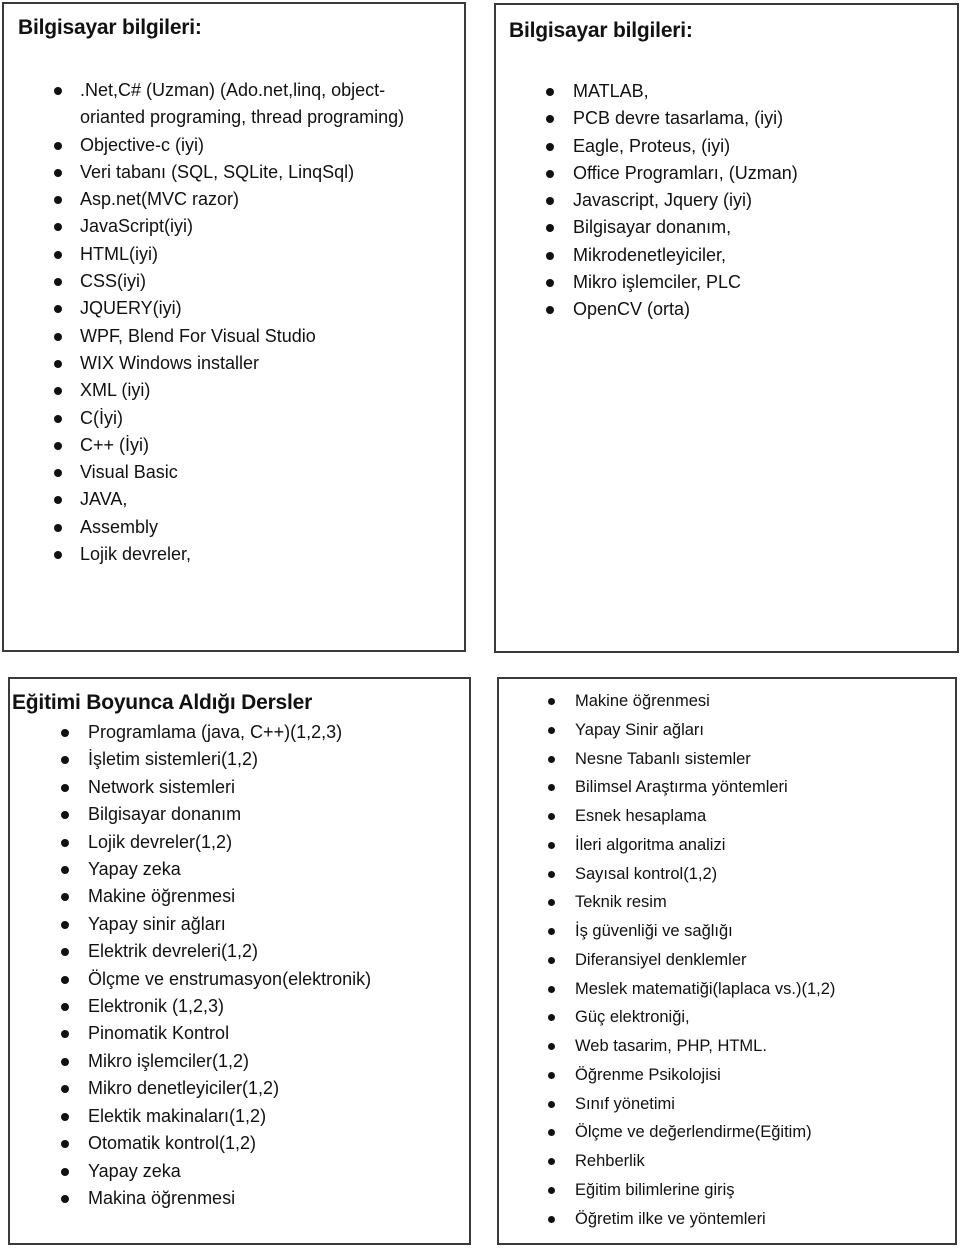 The height and width of the screenshot is (1248, 960). What do you see at coordinates (232, 554) in the screenshot?
I see `list-item: Lojik devreler,` at bounding box center [232, 554].